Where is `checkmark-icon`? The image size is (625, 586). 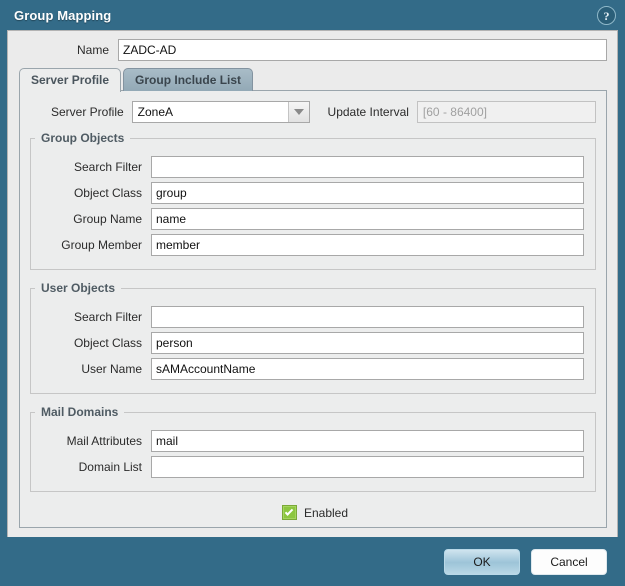 checkmark-icon is located at coordinates (289, 511).